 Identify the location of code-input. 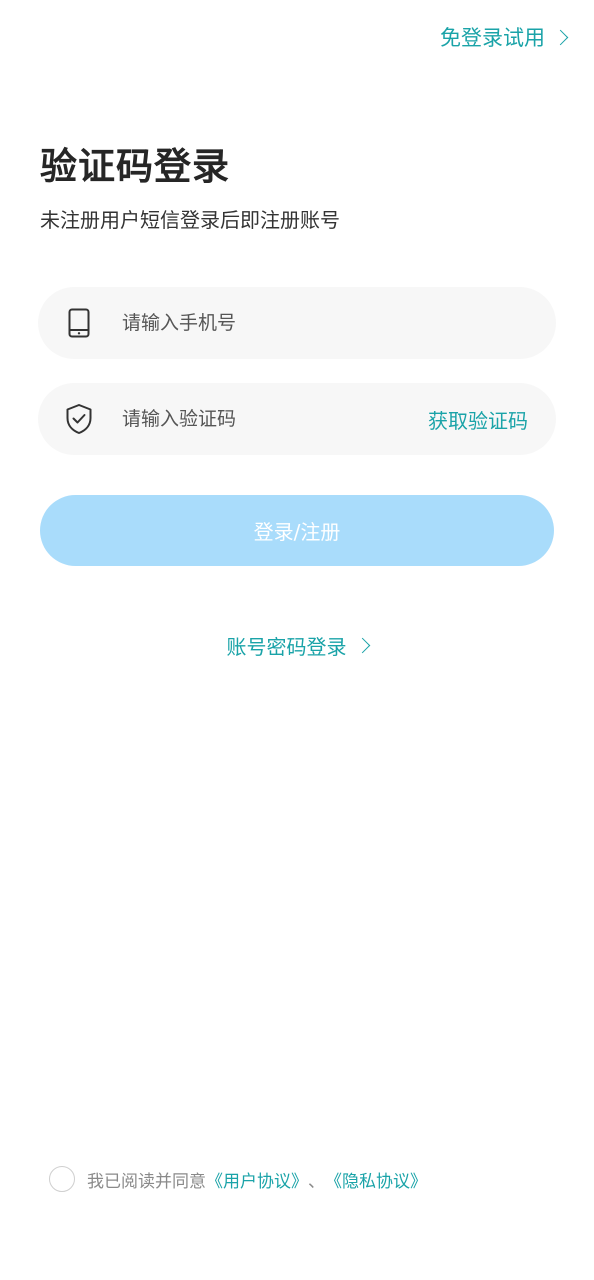
(274, 419).